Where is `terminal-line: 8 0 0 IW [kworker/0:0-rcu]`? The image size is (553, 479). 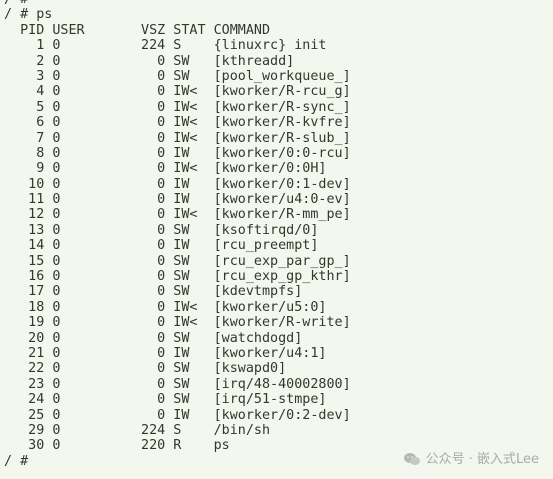
terminal-line: 8 0 0 IW [kworker/0:0-rcu] is located at coordinates (177, 153).